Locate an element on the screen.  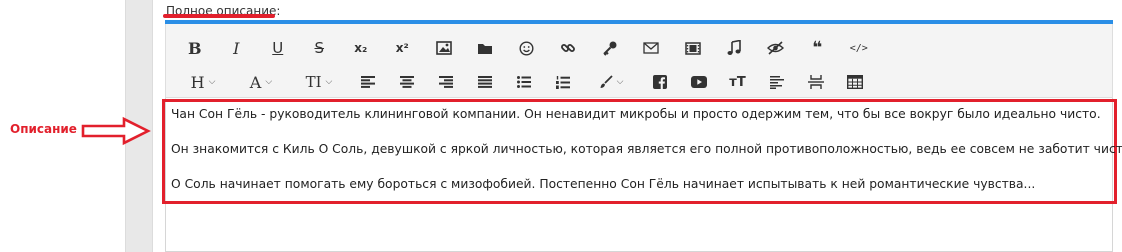
heading-dropdown: H ⌵ is located at coordinates (203, 82).